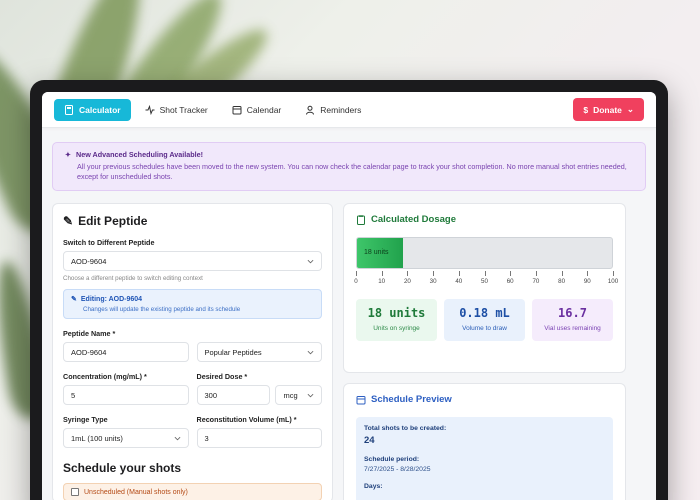  Describe the element at coordinates (233, 352) in the screenshot. I see `popular-peptides-value: Popular Peptides` at that location.